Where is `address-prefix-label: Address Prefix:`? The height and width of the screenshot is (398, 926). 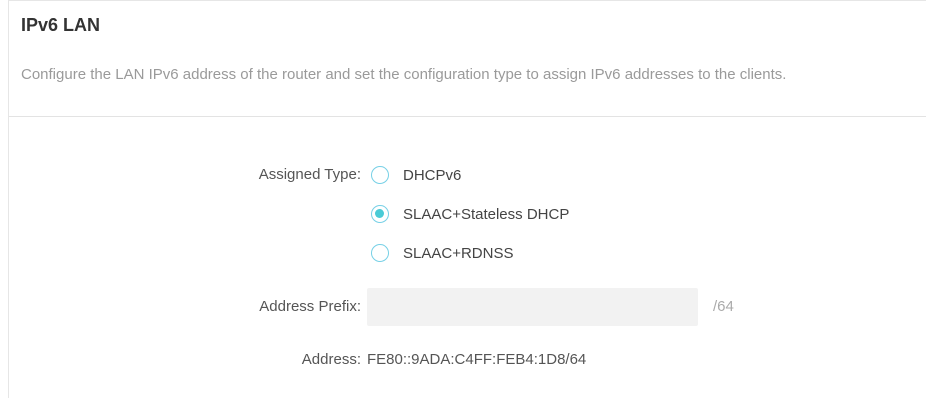
address-prefix-label: Address Prefix: is located at coordinates (310, 306).